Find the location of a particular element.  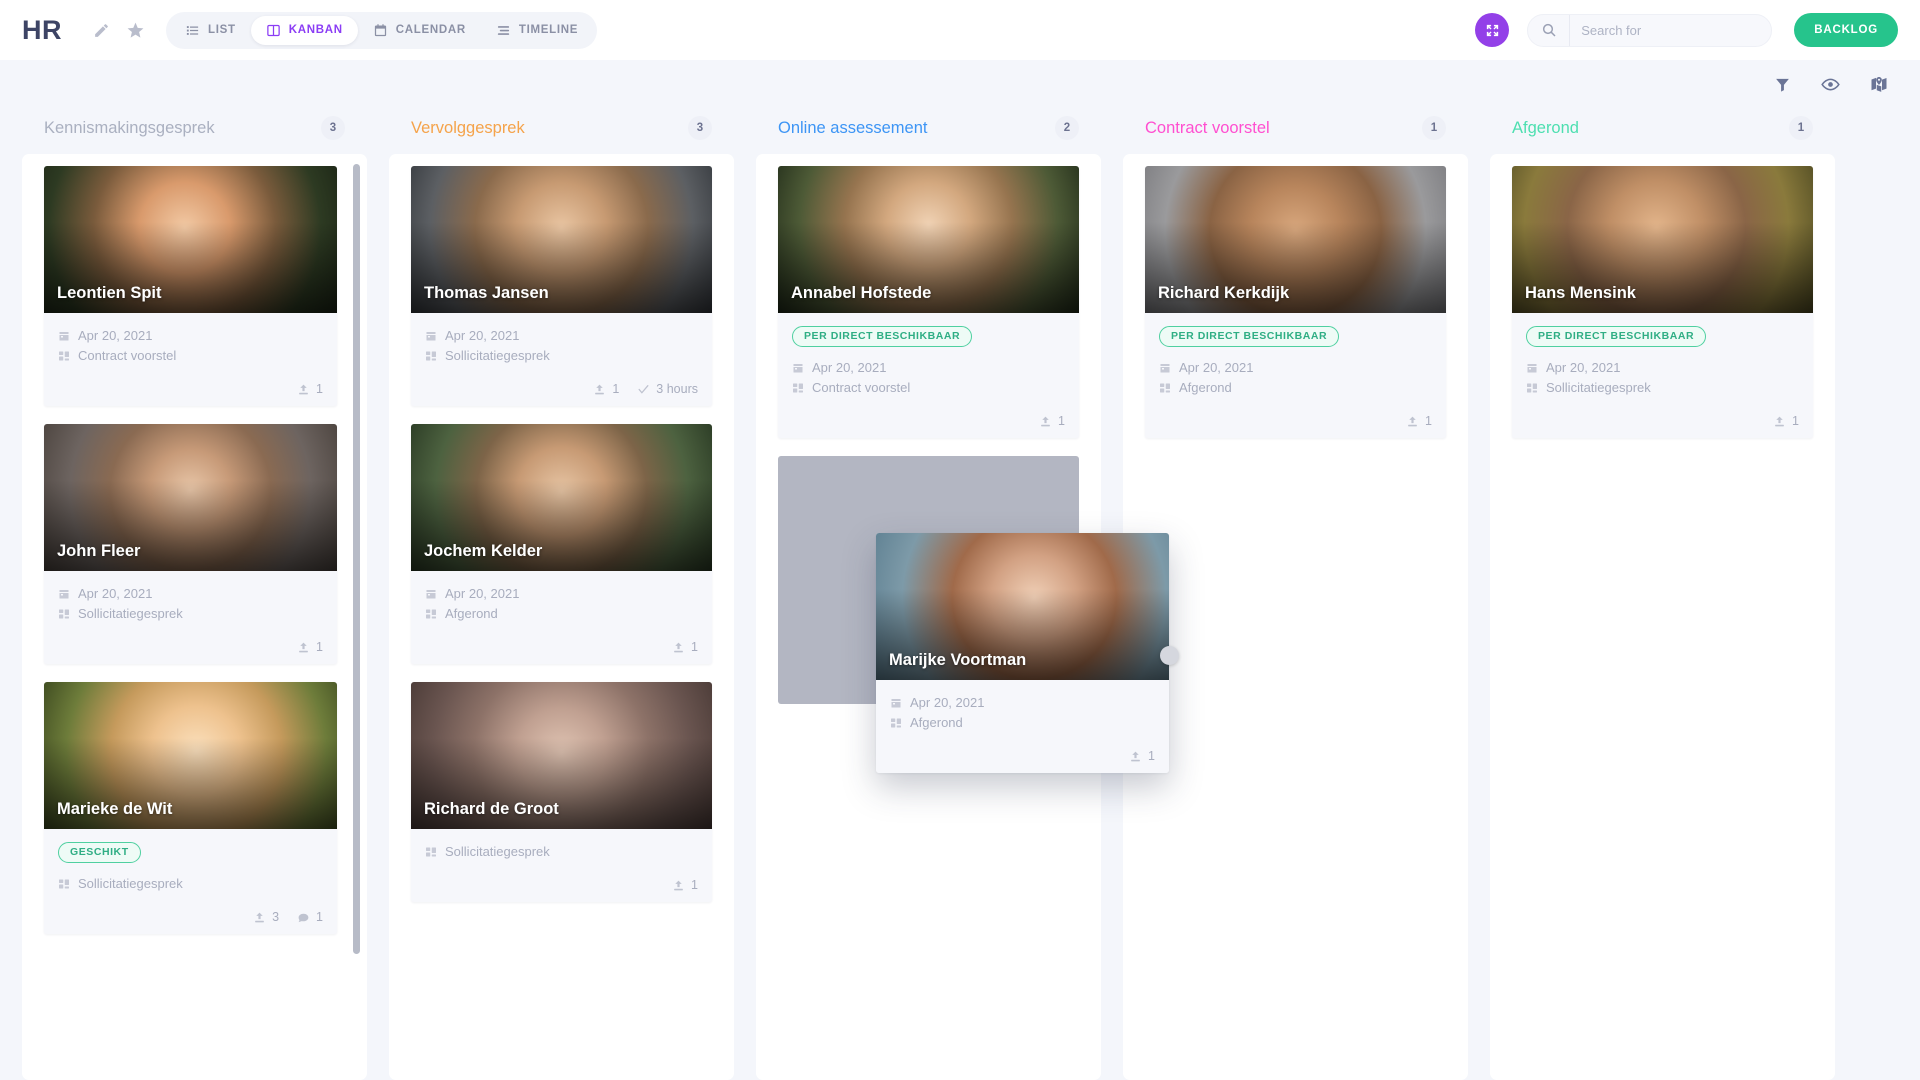

eye-icon is located at coordinates (1830, 84).